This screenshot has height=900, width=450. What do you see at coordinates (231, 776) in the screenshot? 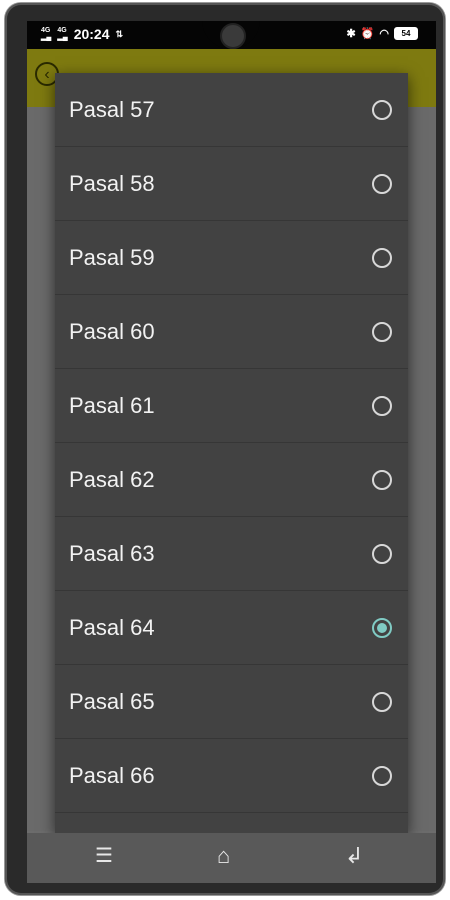
I see `list-item: Pasal 66` at bounding box center [231, 776].